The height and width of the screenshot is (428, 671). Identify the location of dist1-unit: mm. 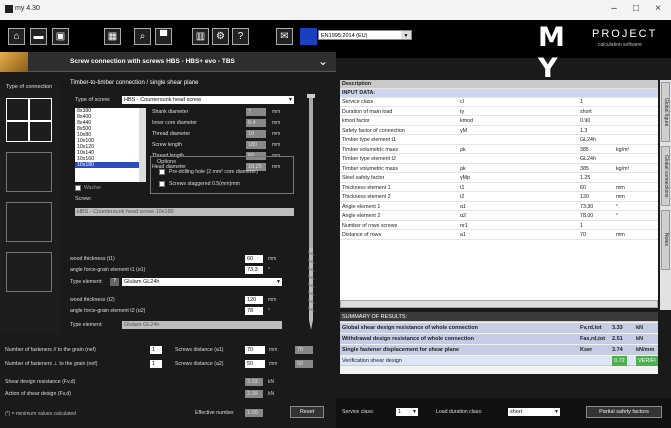
(273, 350).